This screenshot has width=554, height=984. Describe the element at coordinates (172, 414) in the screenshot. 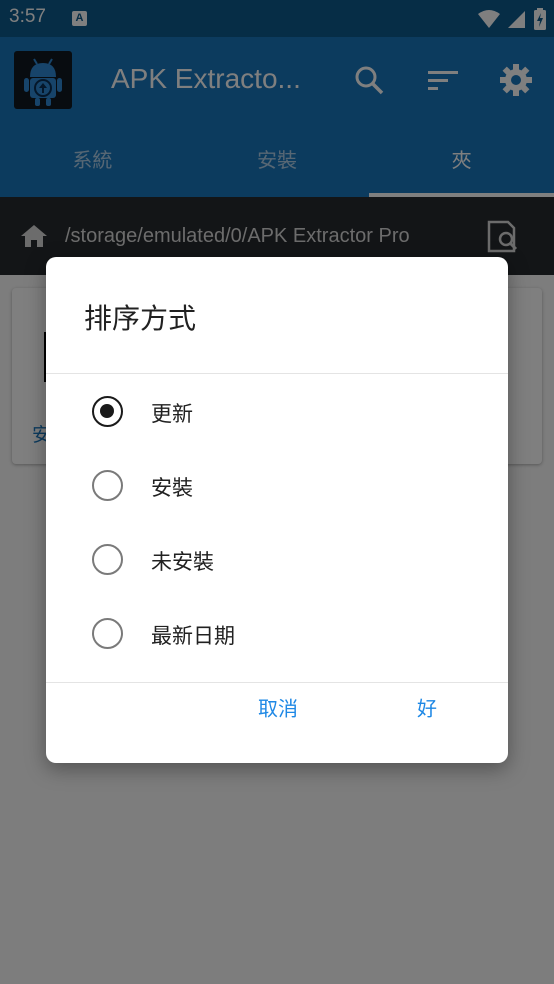

I see `sort-option-label: 更新` at that location.